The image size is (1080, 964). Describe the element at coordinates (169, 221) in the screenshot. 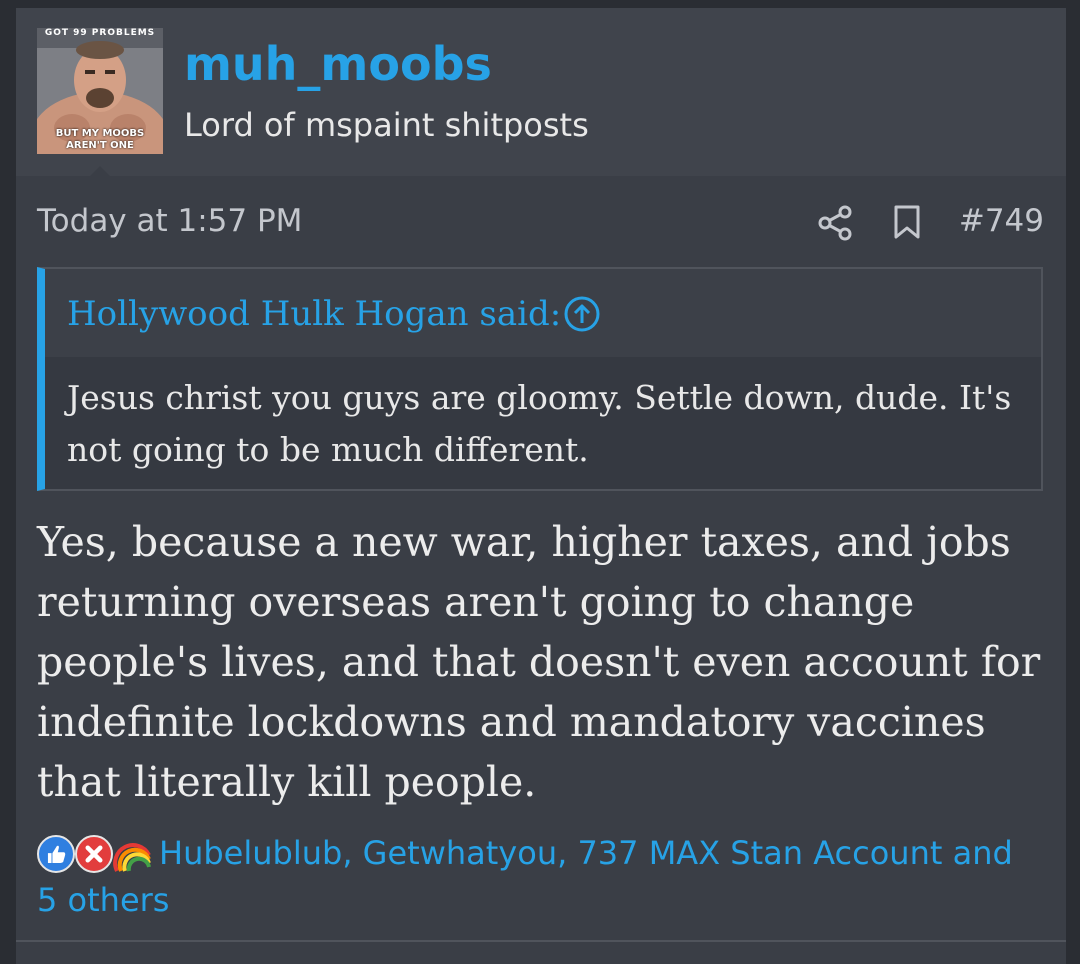

I see `post-timestamp: Today at 1:57 PM` at that location.